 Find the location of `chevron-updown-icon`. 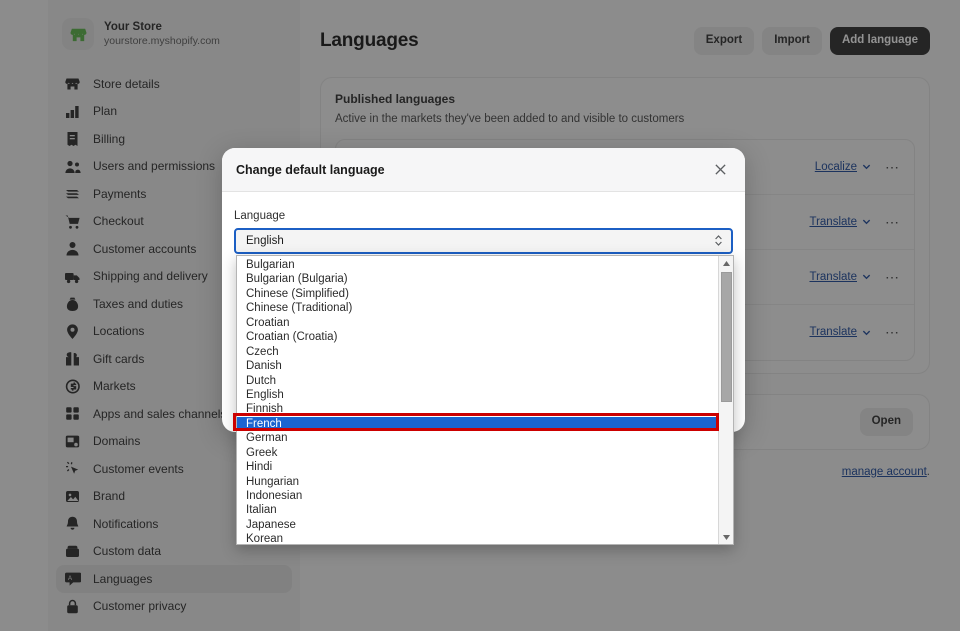

chevron-updown-icon is located at coordinates (718, 241).